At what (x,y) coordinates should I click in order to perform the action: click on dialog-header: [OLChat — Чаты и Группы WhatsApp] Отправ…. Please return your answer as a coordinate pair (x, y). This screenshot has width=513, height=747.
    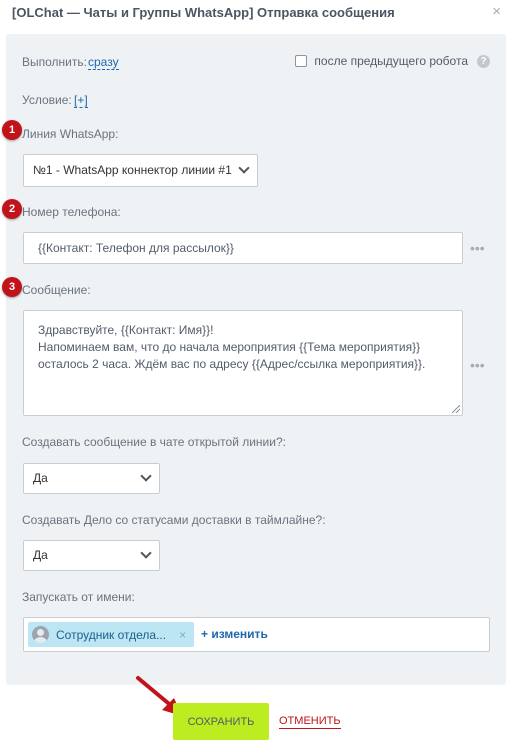
    Looking at the image, I should click on (256, 14).